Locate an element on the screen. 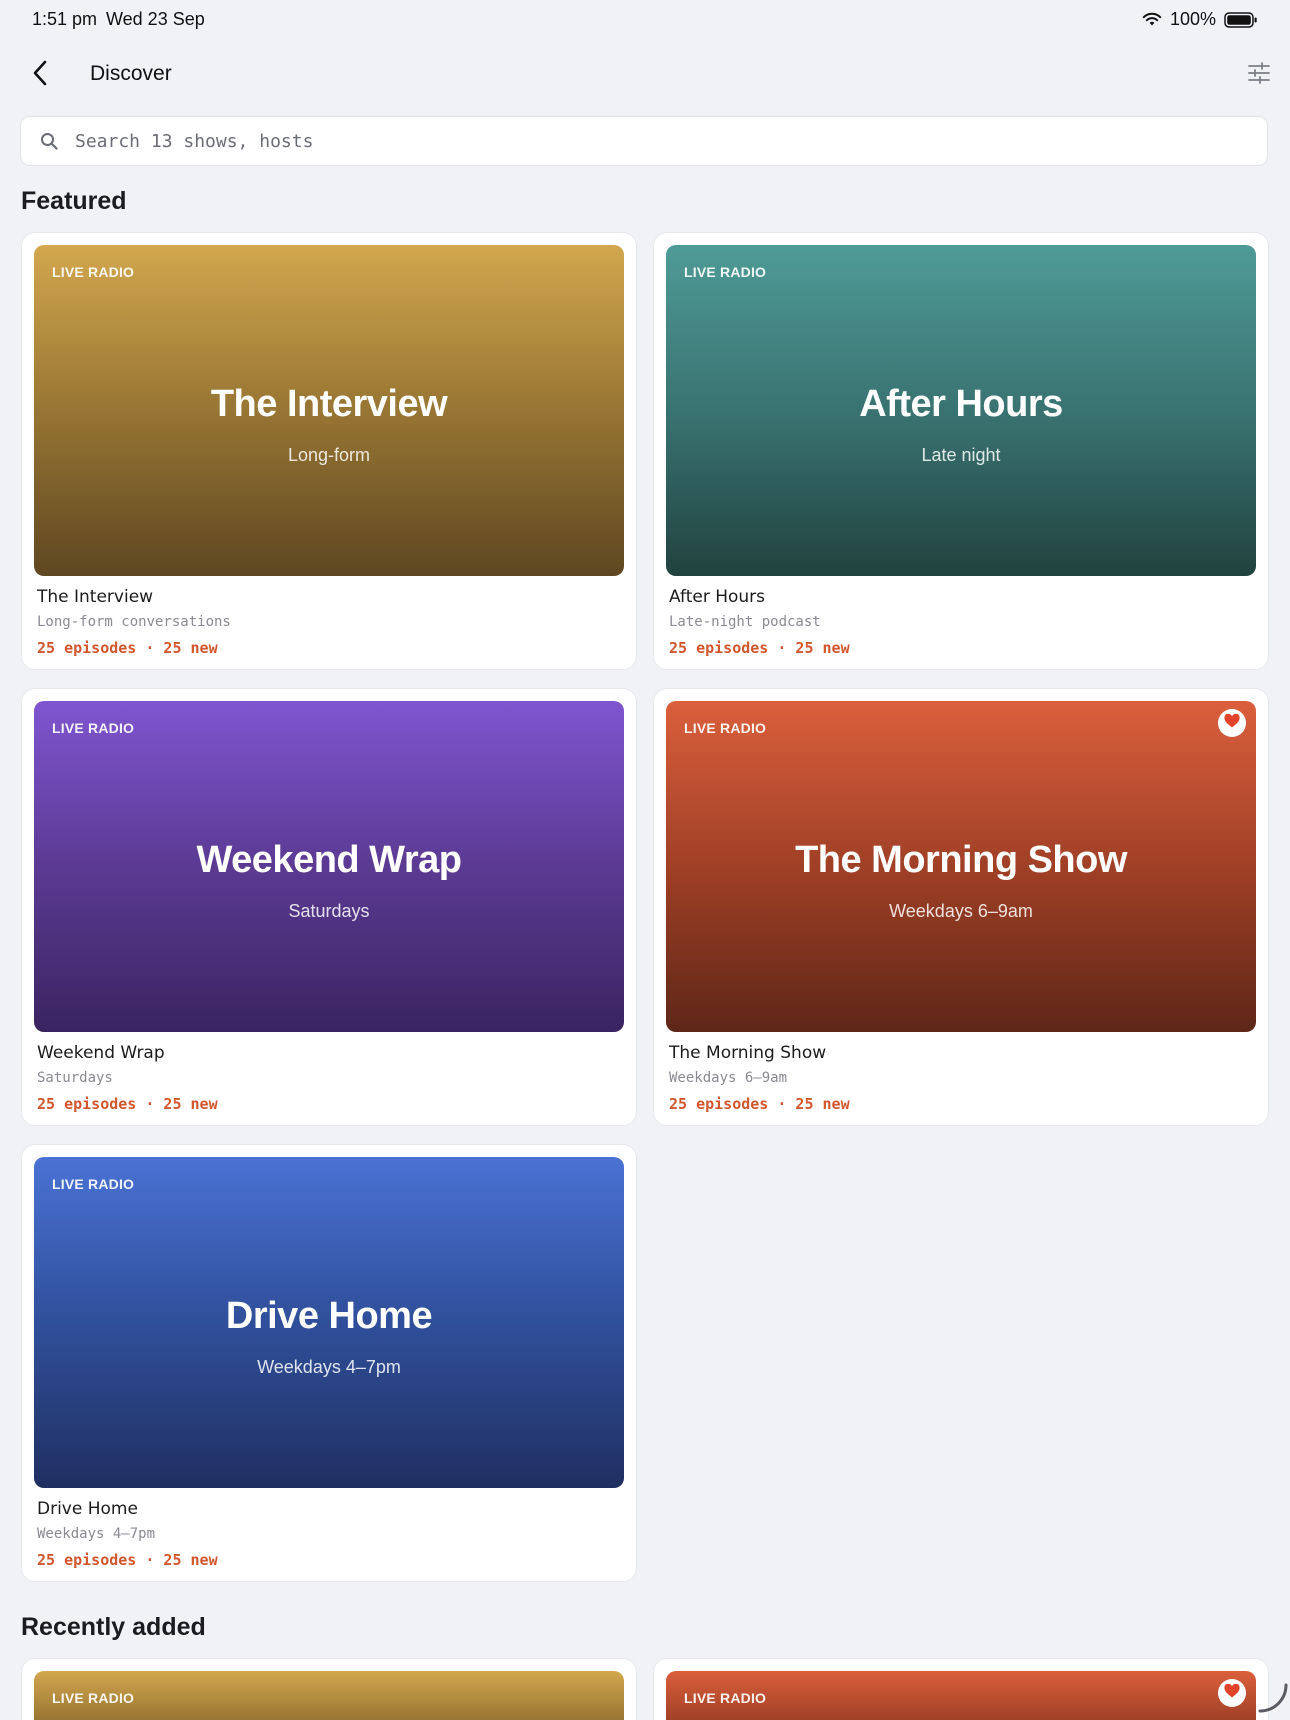 The width and height of the screenshot is (1290, 1720). show-title: Drive Home is located at coordinates (87, 1509).